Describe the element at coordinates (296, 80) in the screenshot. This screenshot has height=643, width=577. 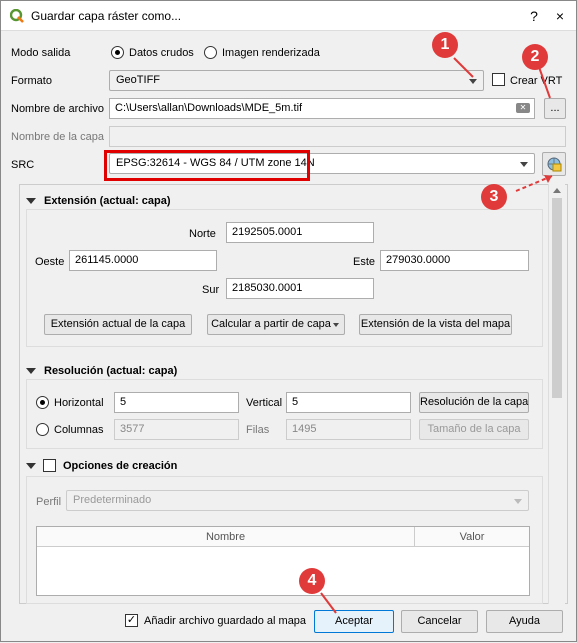
I see `format-combo: GeoTIFF` at that location.